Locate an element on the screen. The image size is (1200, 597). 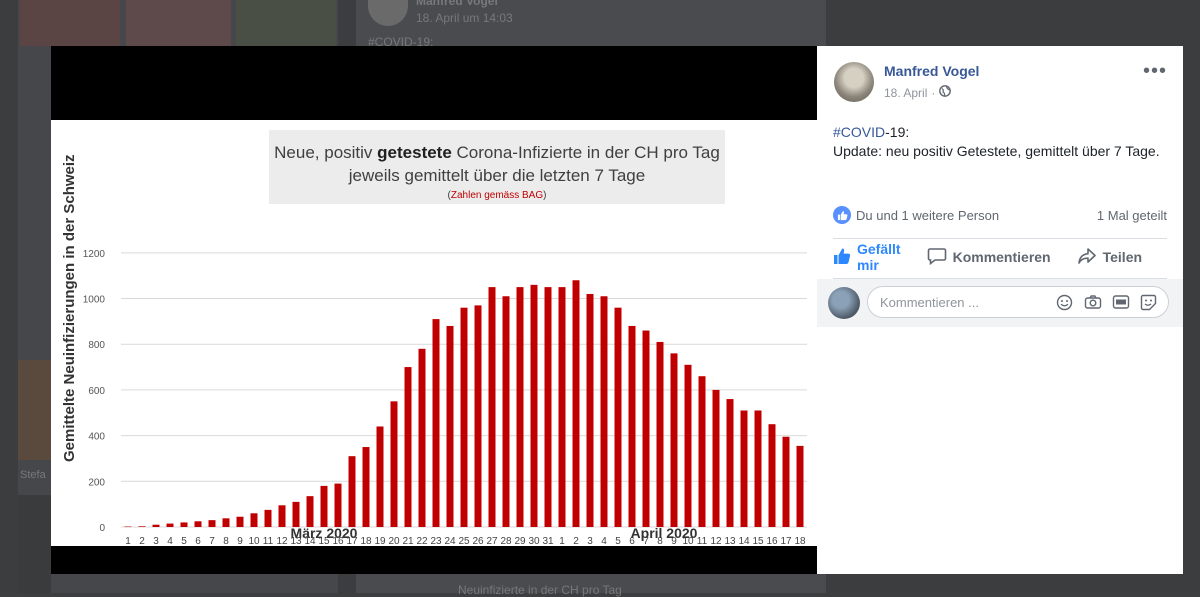
chart-source: (Zahlen gemäss BAG) is located at coordinates (497, 195).